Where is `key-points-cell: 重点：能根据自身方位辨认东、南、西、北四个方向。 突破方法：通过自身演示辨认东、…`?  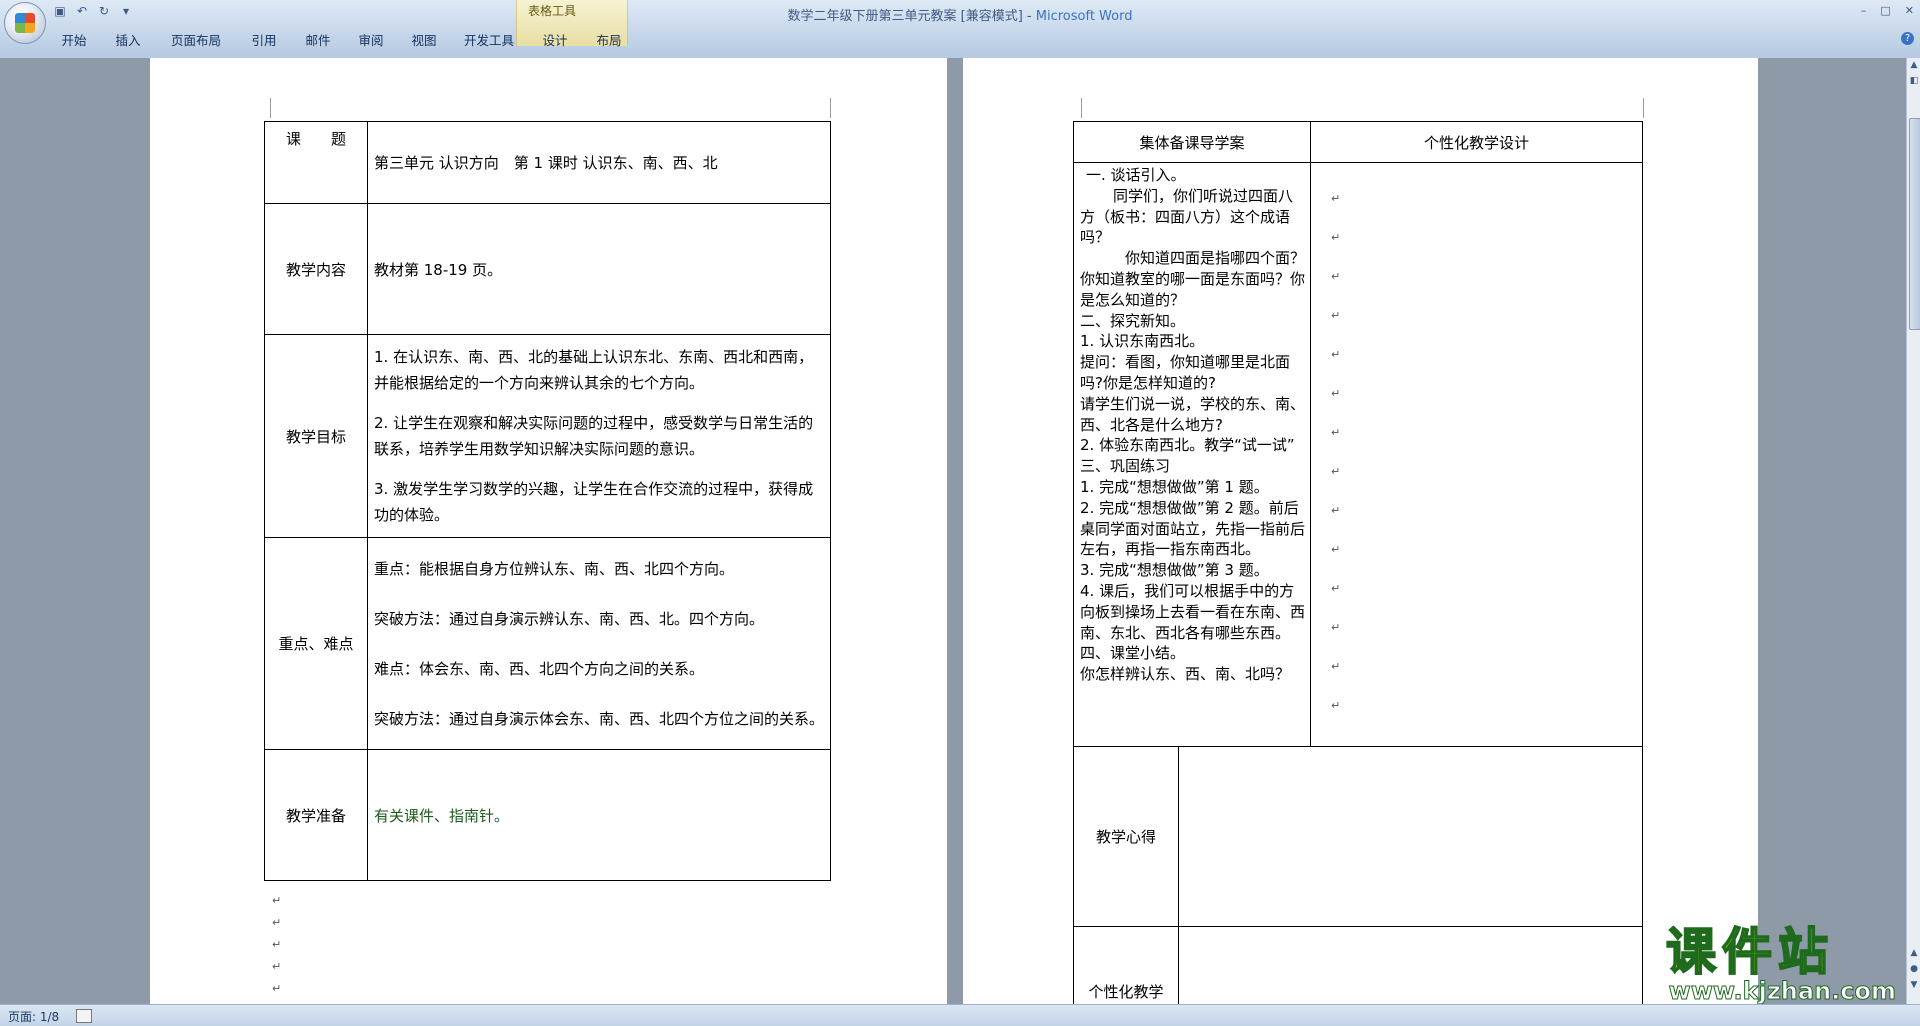
key-points-cell: 重点：能根据自身方位辨认东、南、西、北四个方向。 突破方法：通过自身演示辨认东、… is located at coordinates (599, 643).